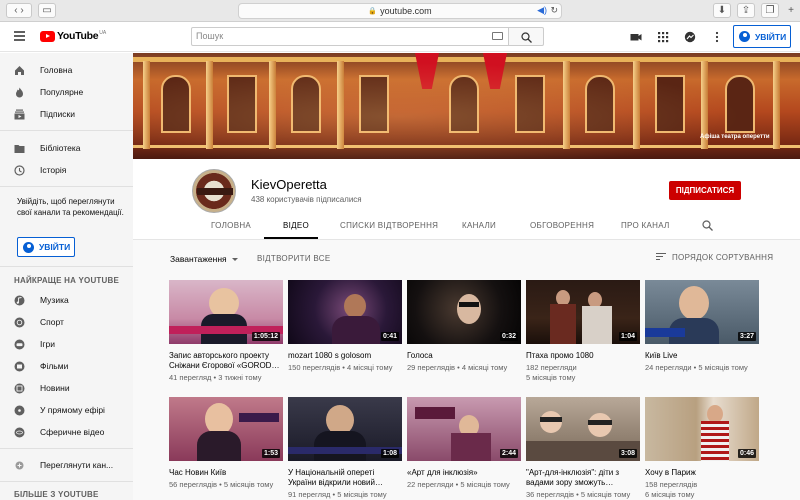  What do you see at coordinates (465, 356) in the screenshot?
I see `video-title: Голоса` at bounding box center [465, 356].